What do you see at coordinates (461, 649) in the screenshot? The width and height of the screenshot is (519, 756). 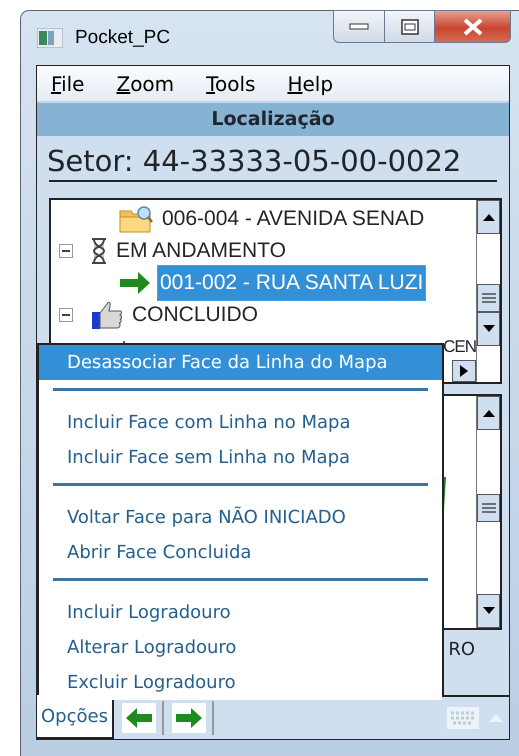 I see `panel-label: RO` at bounding box center [461, 649].